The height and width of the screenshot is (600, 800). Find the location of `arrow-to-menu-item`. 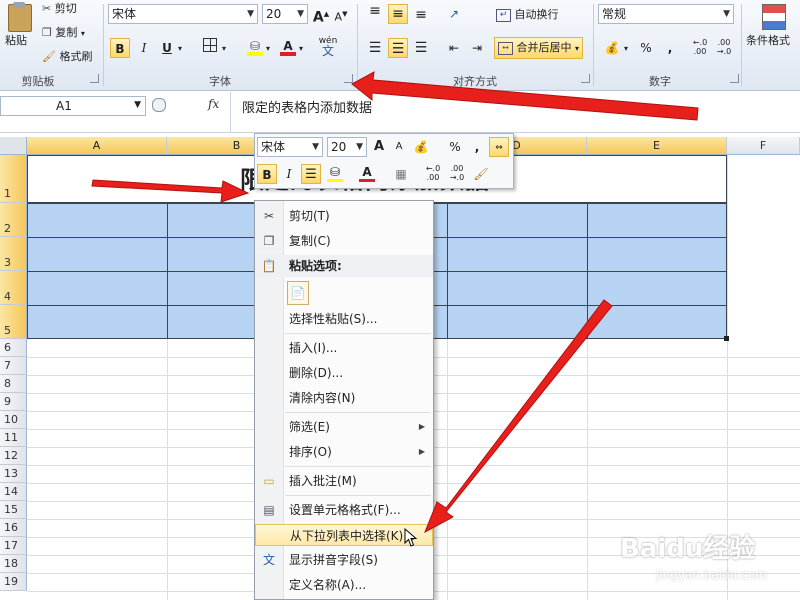

arrow-to-menu-item is located at coordinates (518, 416).